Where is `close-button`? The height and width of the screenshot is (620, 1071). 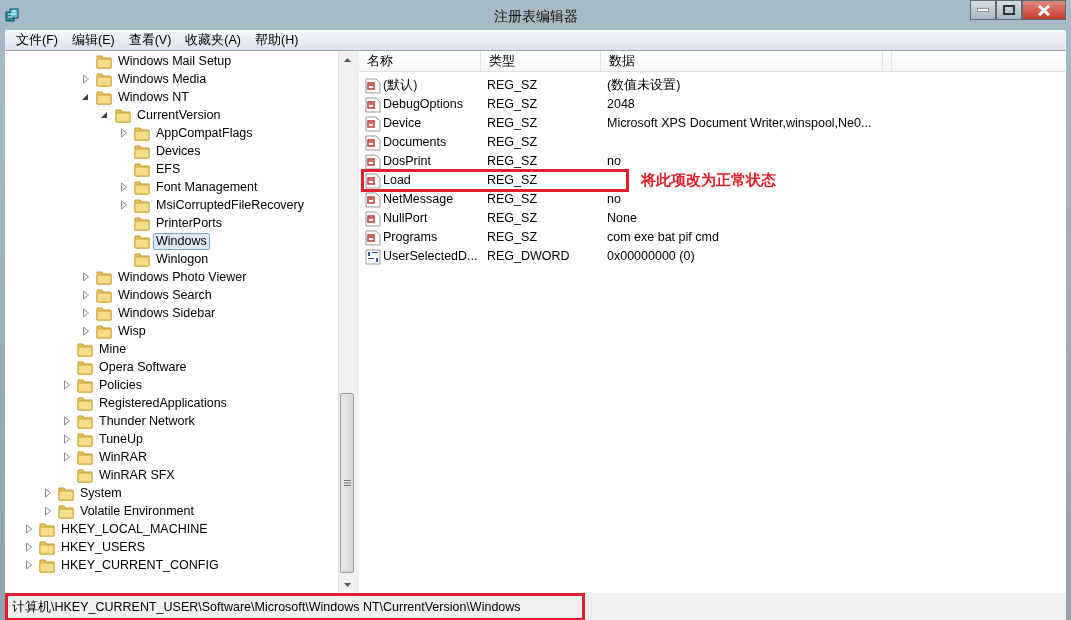 close-button is located at coordinates (1044, 10).